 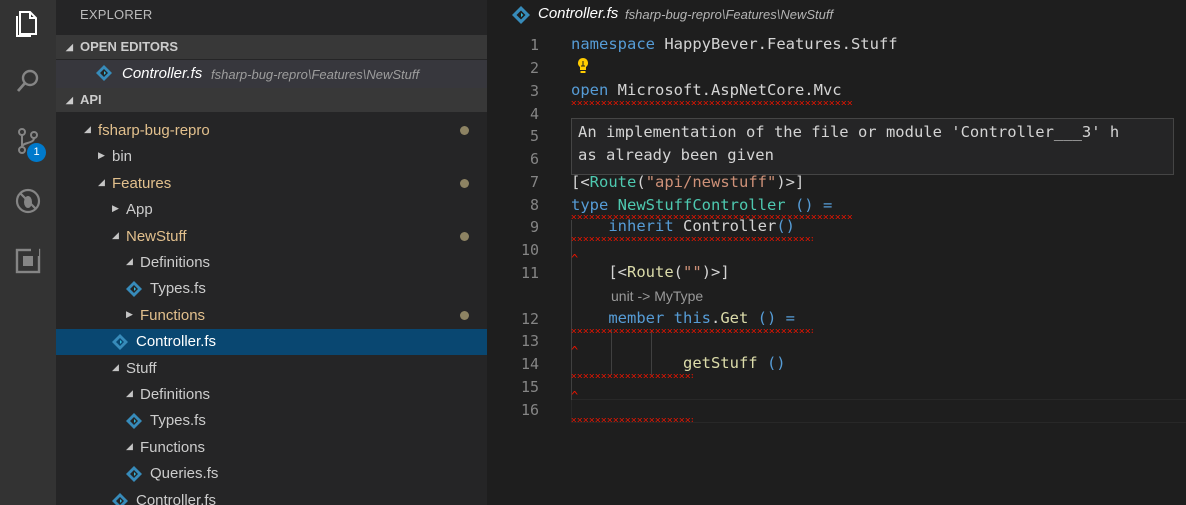 What do you see at coordinates (271, 237) in the screenshot?
I see `tree-item: ◢ NewStuff` at bounding box center [271, 237].